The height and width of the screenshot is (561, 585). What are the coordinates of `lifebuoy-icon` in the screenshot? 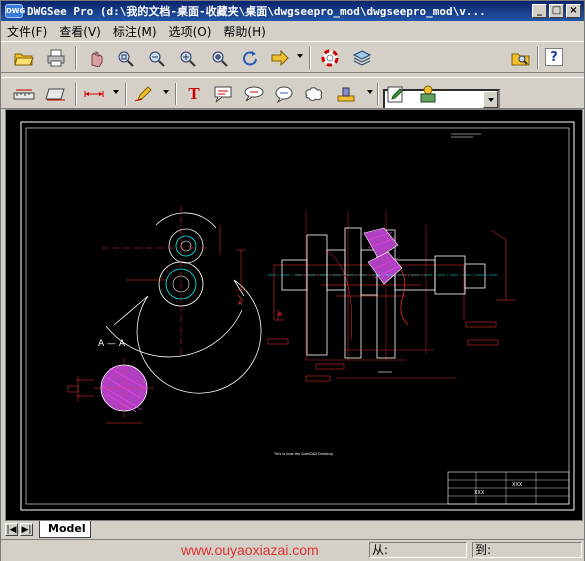 It's located at (330, 58).